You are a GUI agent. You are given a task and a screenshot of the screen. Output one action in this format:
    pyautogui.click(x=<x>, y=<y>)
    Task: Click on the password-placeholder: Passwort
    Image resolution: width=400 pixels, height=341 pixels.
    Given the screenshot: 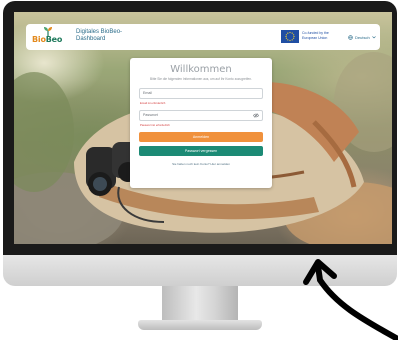 What is the action you would take?
    pyautogui.click(x=150, y=115)
    